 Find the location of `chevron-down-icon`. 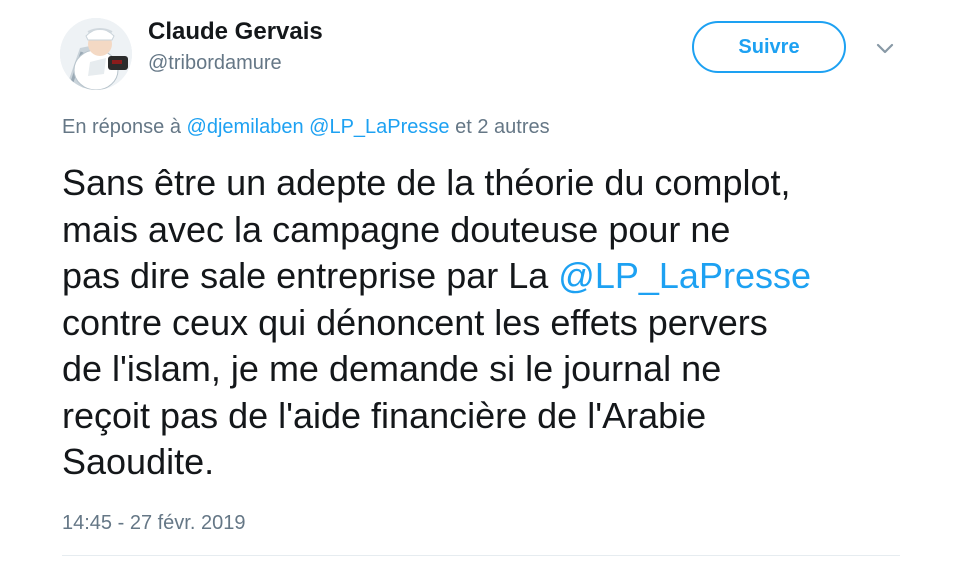

chevron-down-icon is located at coordinates (885, 49).